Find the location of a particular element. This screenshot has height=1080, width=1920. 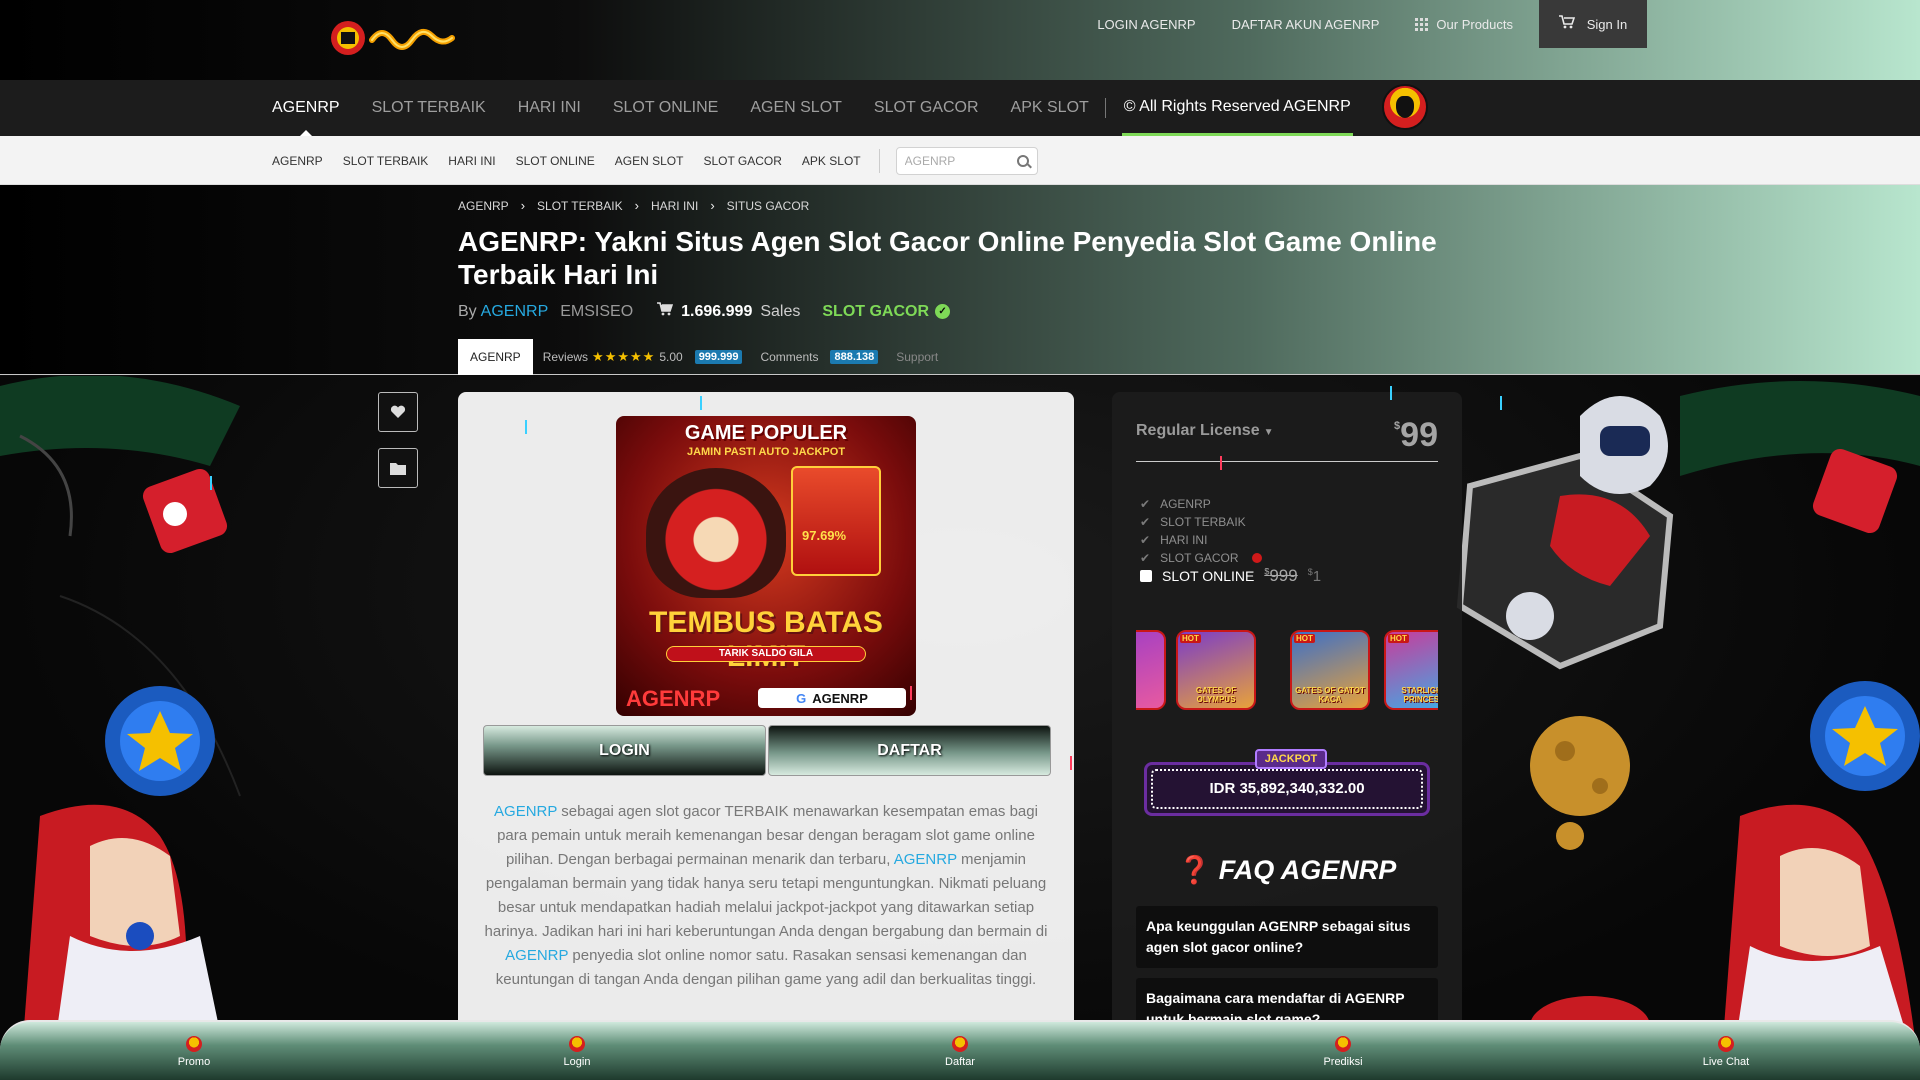

game-tile-starlight-princess: HOT STARLIGHT PRINCESS is located at coordinates (1411, 670).